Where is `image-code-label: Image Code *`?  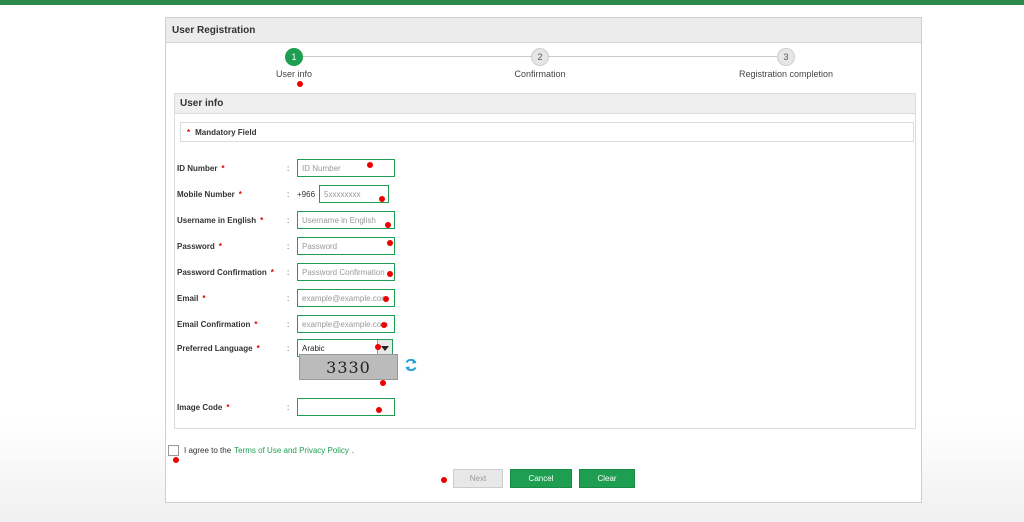
image-code-label: Image Code * is located at coordinates (203, 407).